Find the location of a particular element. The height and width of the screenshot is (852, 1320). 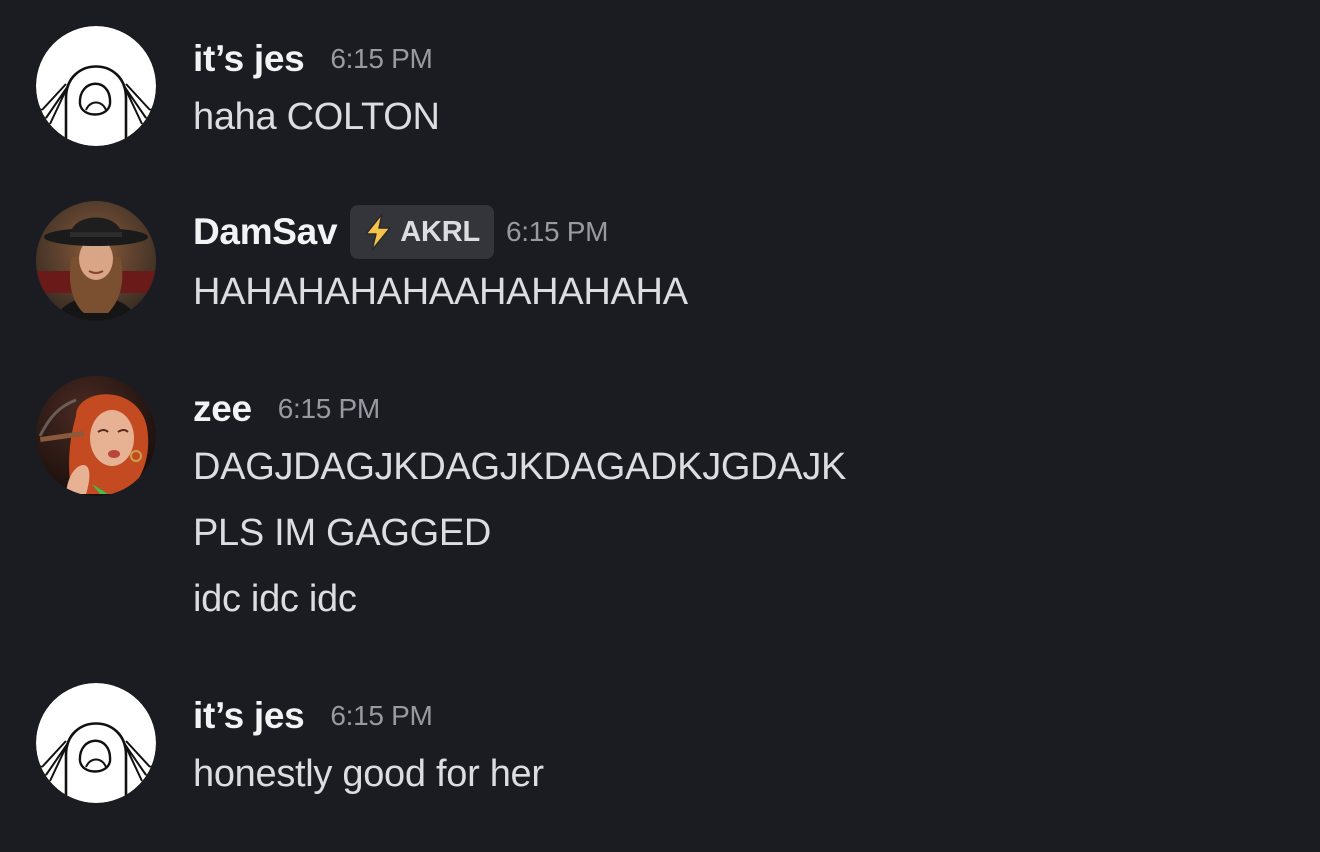

username: DamSav is located at coordinates (265, 232).